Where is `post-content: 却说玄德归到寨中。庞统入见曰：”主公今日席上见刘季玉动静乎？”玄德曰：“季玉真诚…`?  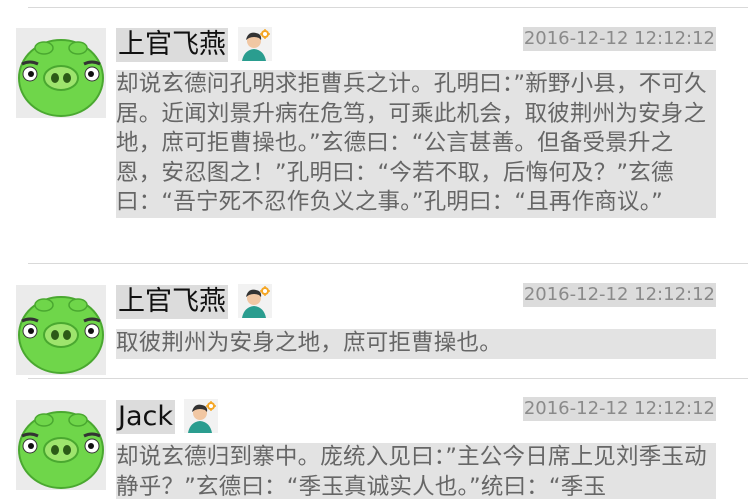
post-content: 却说玄德归到寨中。庞统入见曰：”主公今日席上见刘季玉动静乎？”玄德曰：“季玉真诚… is located at coordinates (416, 471).